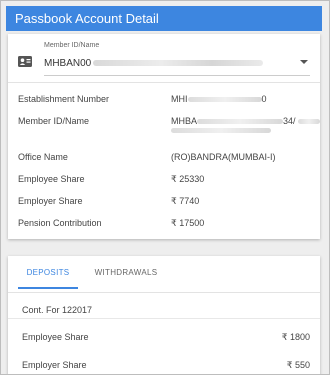 This screenshot has width=330, height=375. What do you see at coordinates (188, 179) in the screenshot?
I see `detail-value: ₹ 25330` at bounding box center [188, 179].